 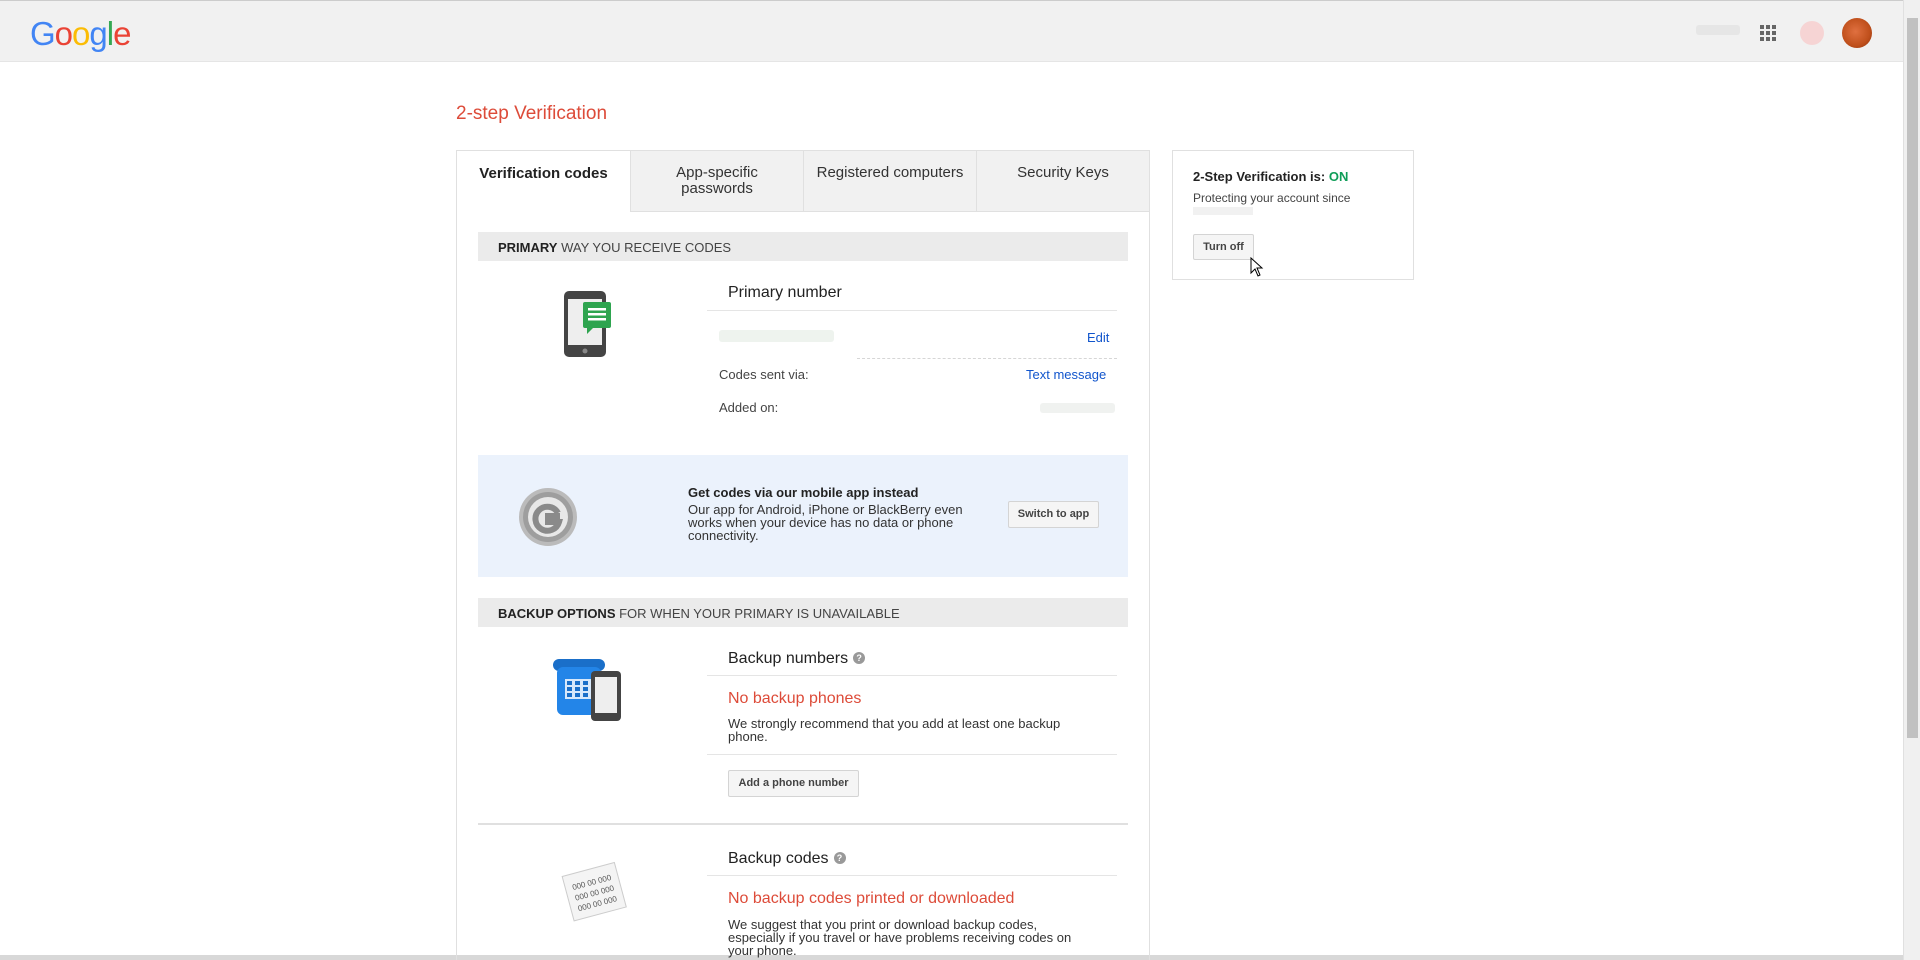 What do you see at coordinates (1812, 33) in the screenshot?
I see `notifications-icon` at bounding box center [1812, 33].